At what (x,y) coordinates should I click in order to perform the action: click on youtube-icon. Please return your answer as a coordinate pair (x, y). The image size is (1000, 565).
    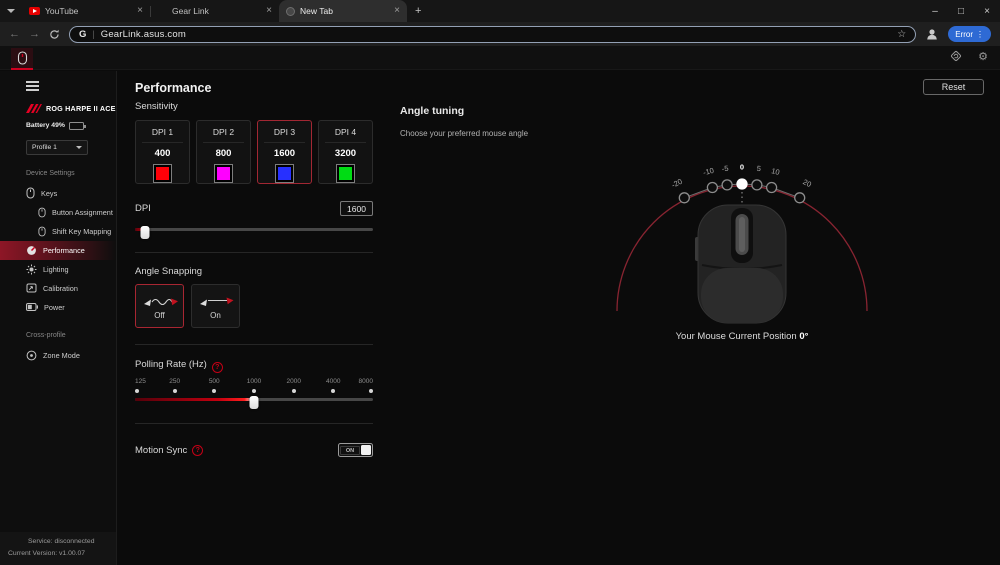
    Looking at the image, I should click on (34, 11).